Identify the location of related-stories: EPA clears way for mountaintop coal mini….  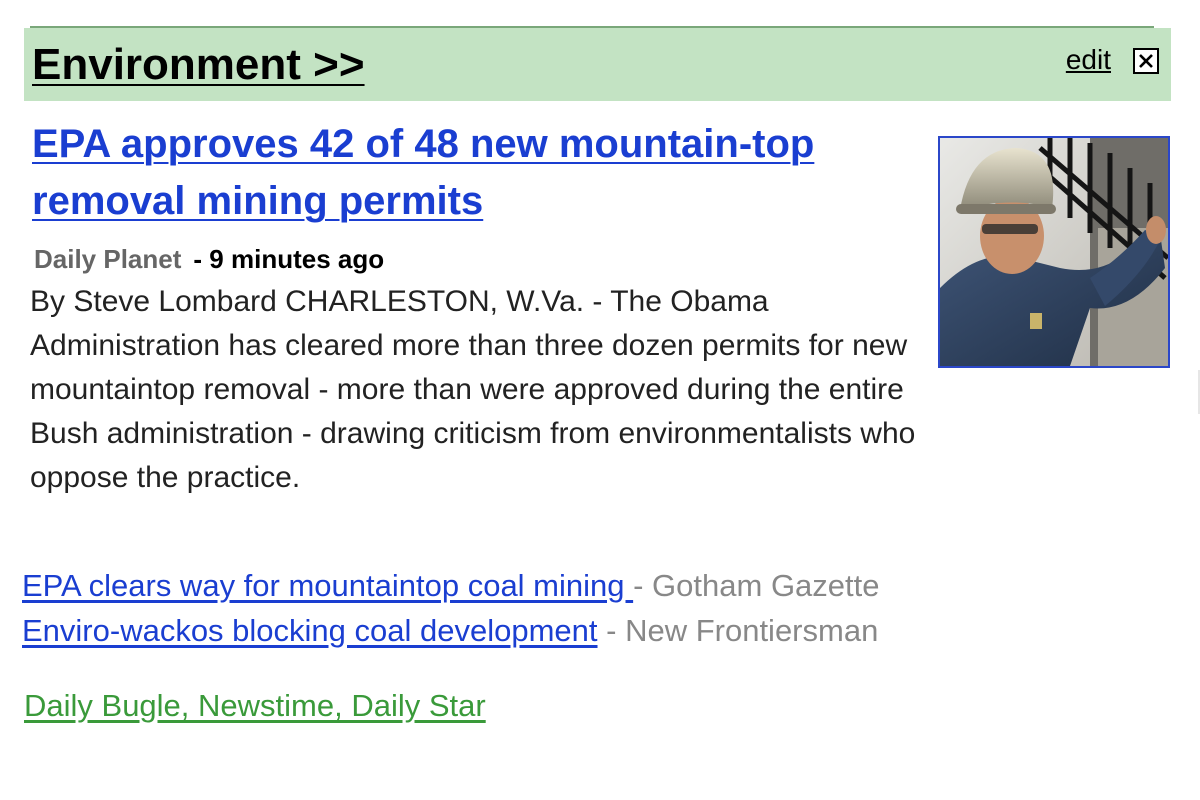
(451, 608).